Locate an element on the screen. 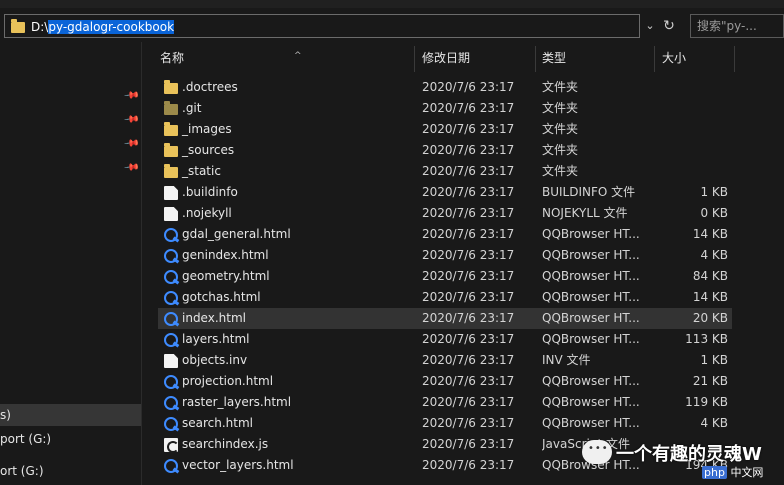 Image resolution: width=784 pixels, height=485 pixels. nav-item-drive-g-2: ort (G:) is located at coordinates (70, 471).